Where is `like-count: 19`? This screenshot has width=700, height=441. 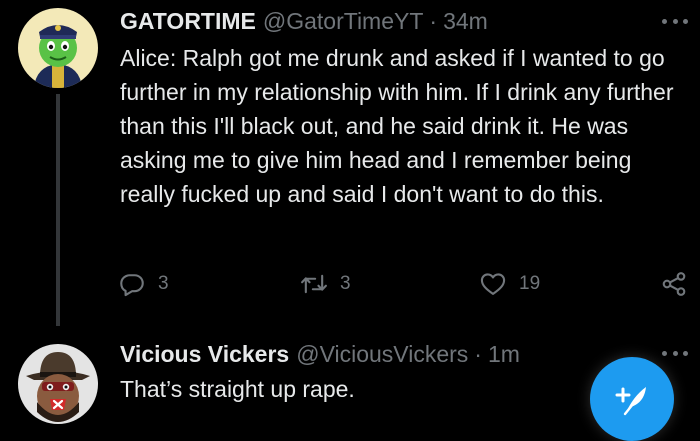 like-count: 19 is located at coordinates (530, 283).